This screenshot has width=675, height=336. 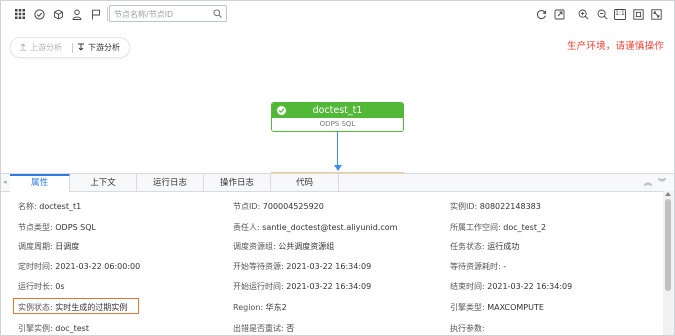 What do you see at coordinates (337, 14) in the screenshot?
I see `toolbar: 1:1` at bounding box center [337, 14].